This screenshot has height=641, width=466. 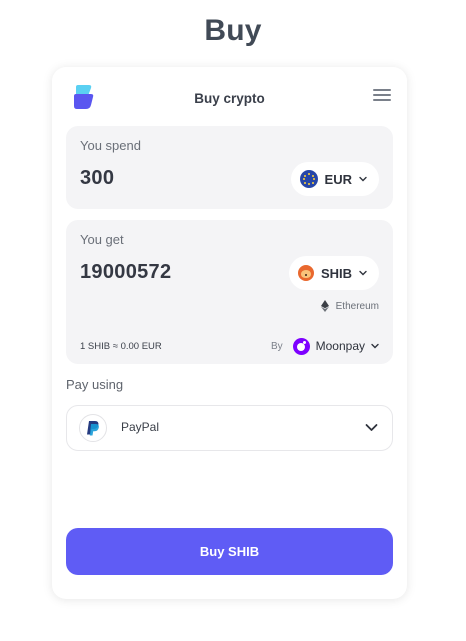 What do you see at coordinates (229, 551) in the screenshot?
I see `buy-button: Buy SHIB` at bounding box center [229, 551].